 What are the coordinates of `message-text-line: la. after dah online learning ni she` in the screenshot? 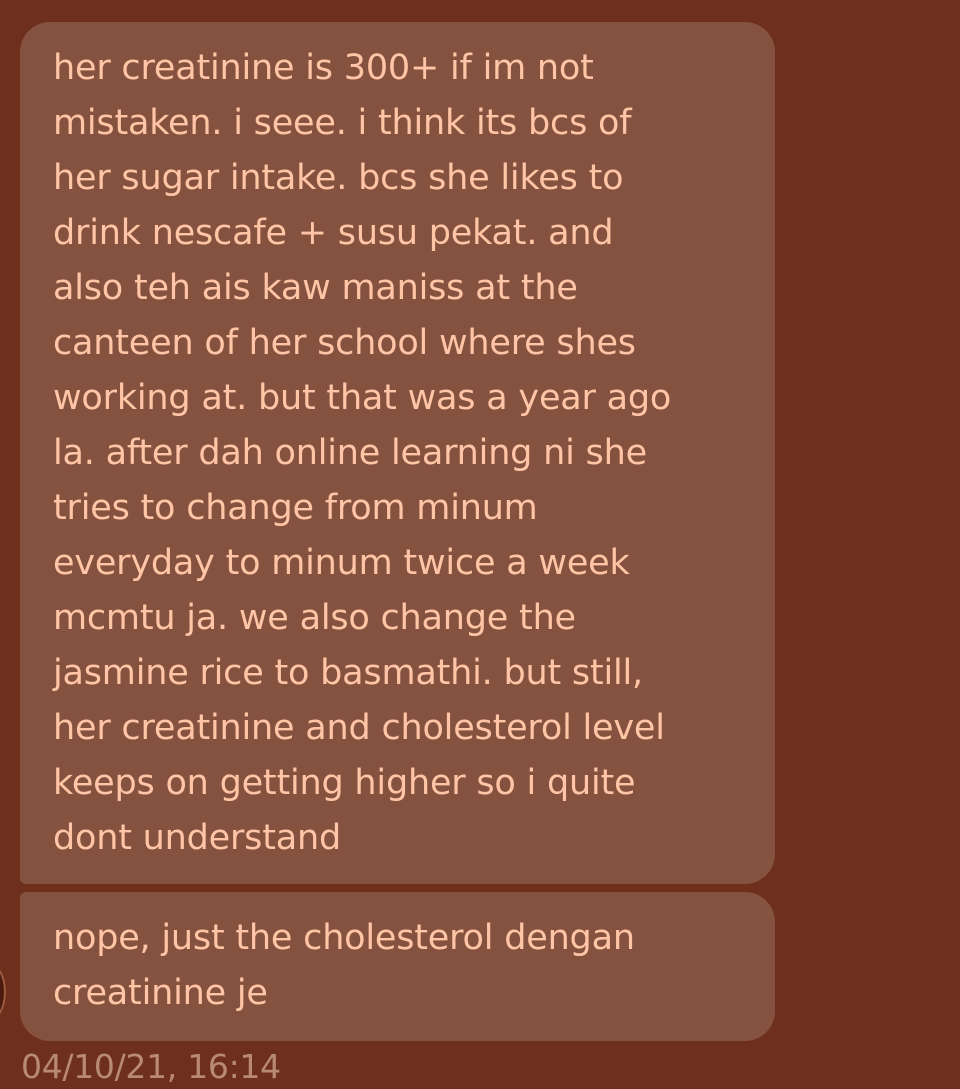 It's located at (350, 453).